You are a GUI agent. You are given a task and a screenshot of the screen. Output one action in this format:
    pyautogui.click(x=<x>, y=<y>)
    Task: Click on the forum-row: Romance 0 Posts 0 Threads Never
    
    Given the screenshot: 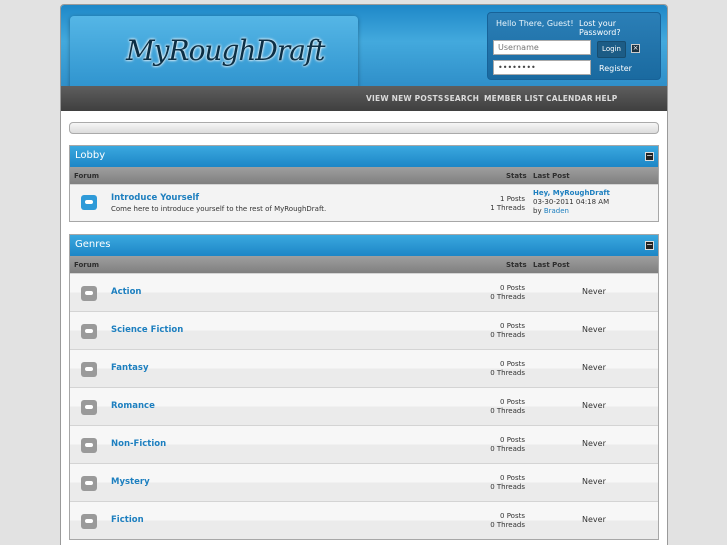 What is the action you would take?
    pyautogui.click(x=364, y=406)
    